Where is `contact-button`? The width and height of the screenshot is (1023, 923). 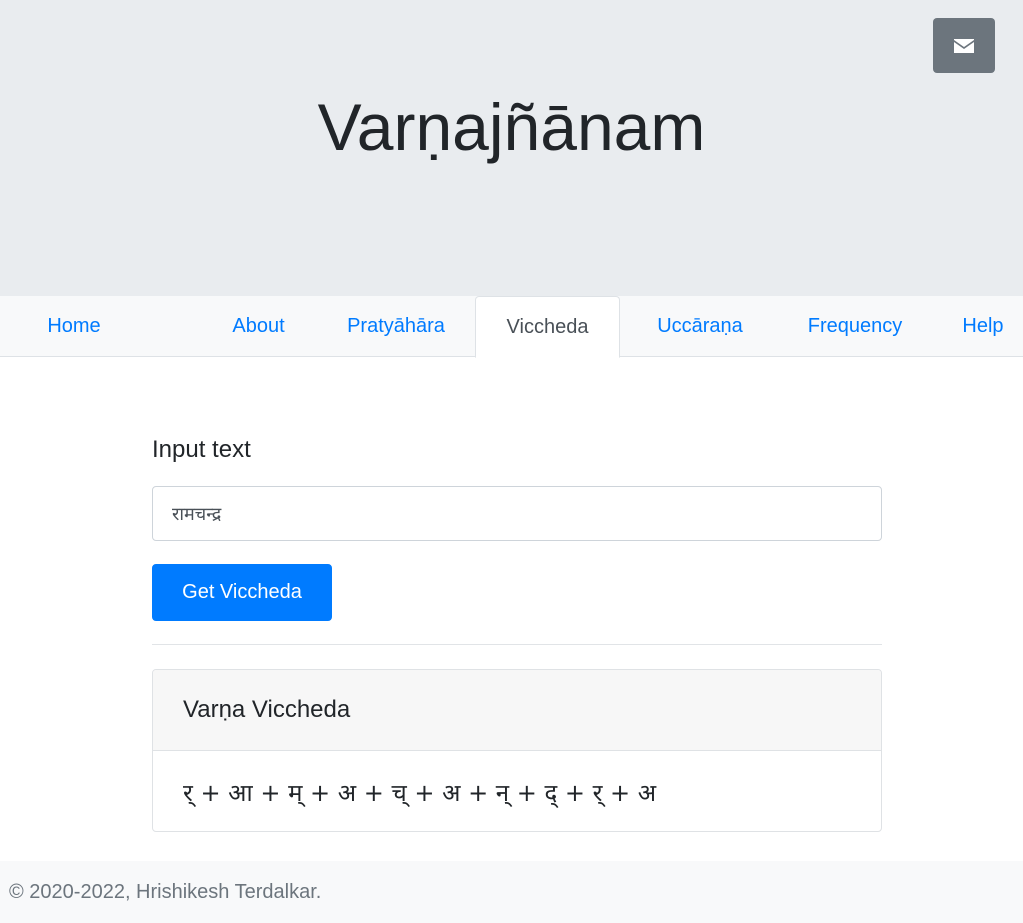 contact-button is located at coordinates (964, 45).